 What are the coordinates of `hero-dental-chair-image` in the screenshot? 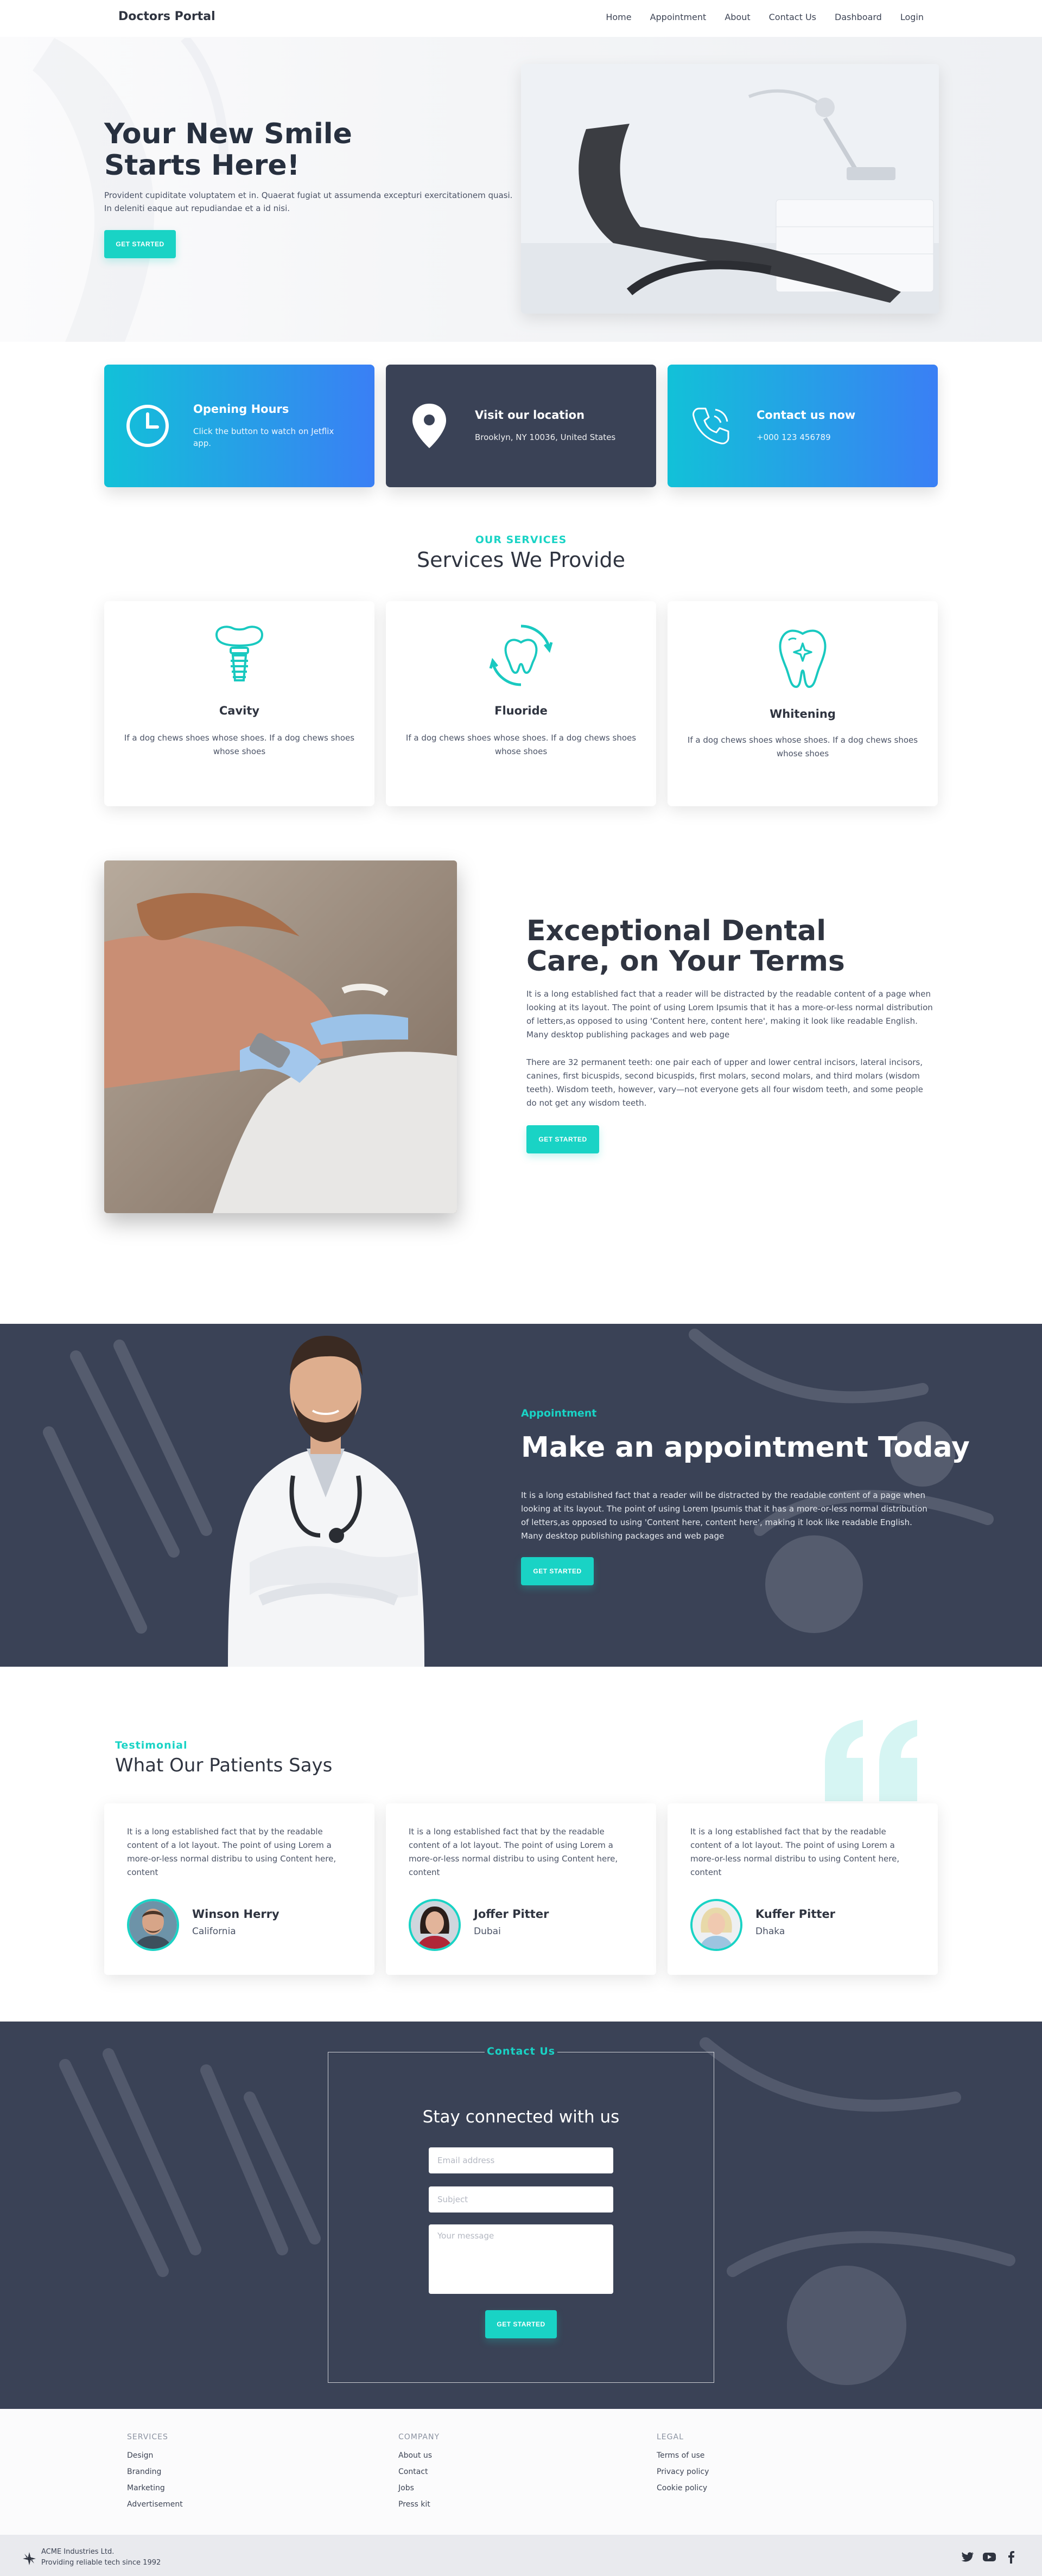 It's located at (730, 189).